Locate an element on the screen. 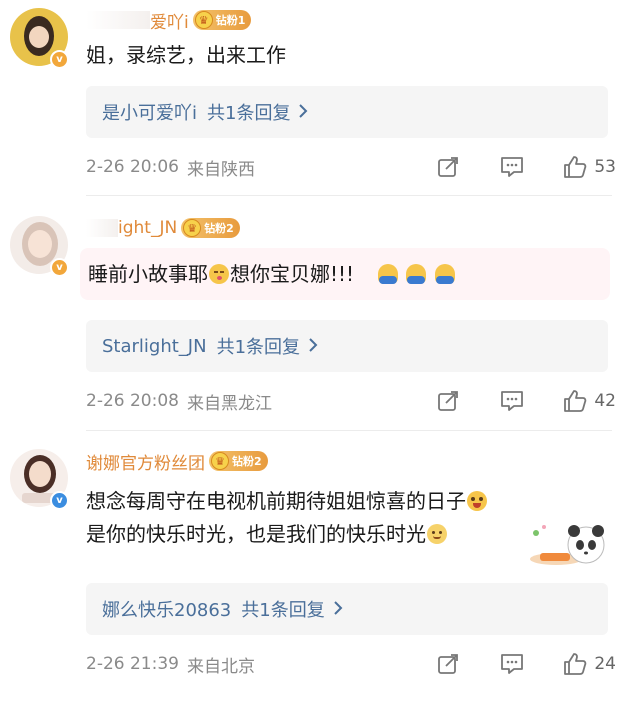  smile-emoji-icon is located at coordinates (437, 534).